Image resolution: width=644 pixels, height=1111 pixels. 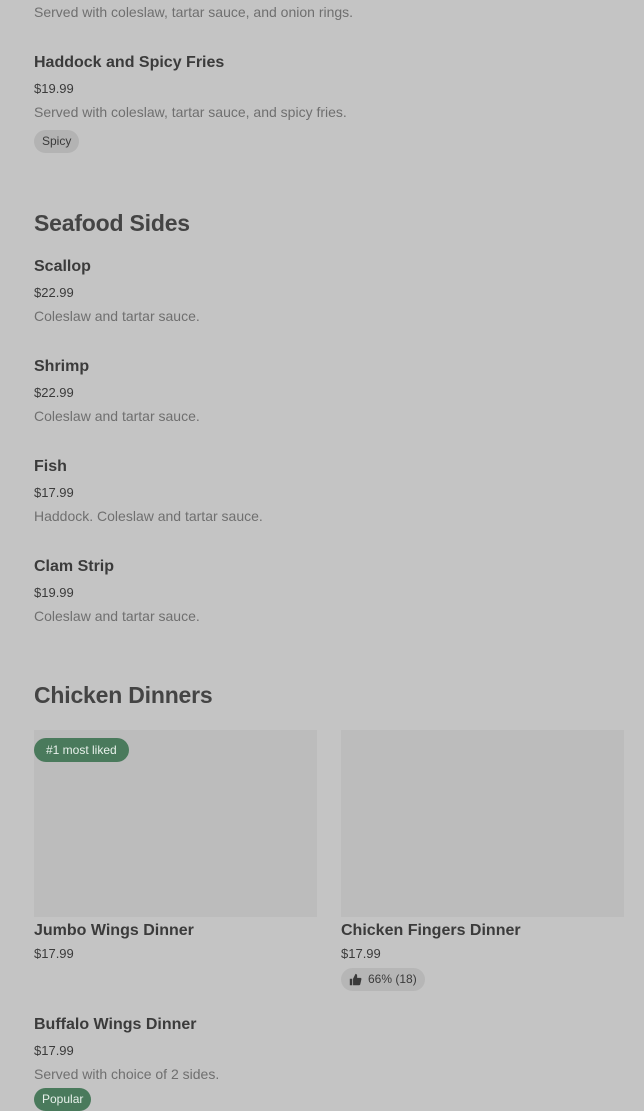 I want to click on item-name: Buffalo Wings Dinner, so click(x=115, y=1024).